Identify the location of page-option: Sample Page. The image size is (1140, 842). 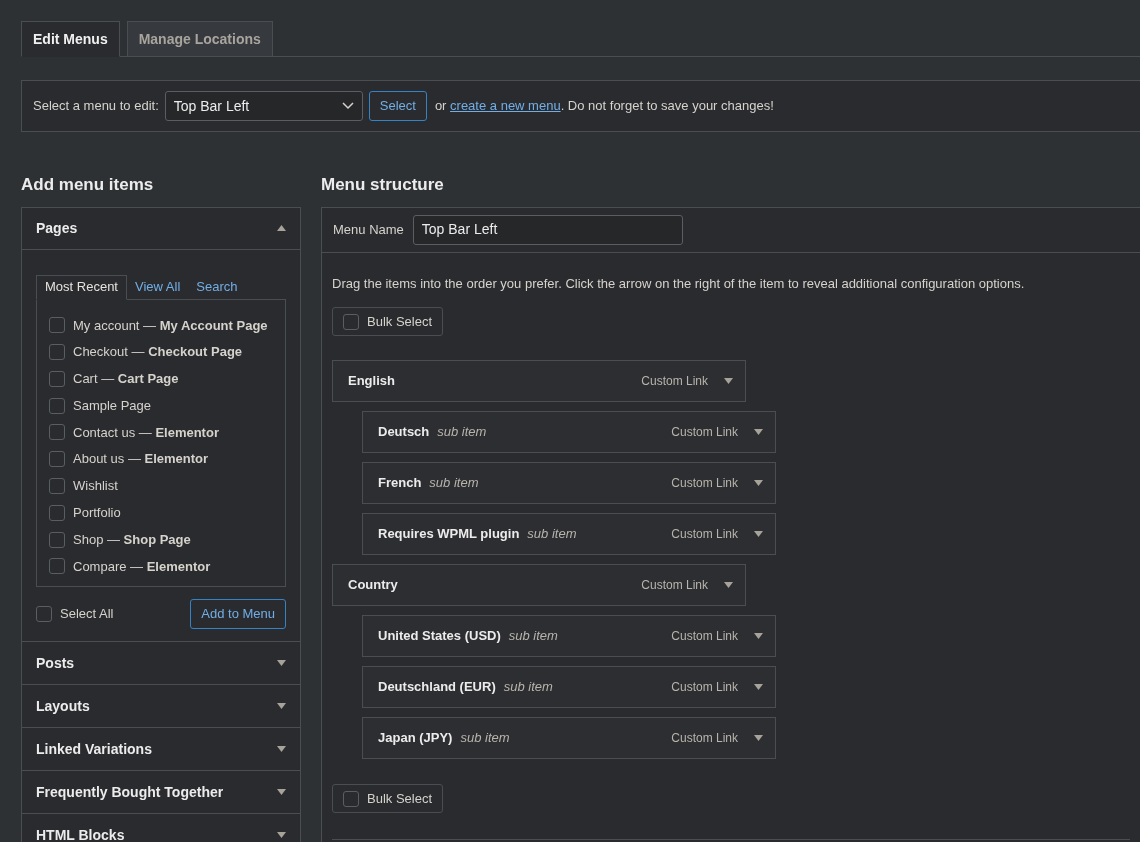
(112, 405).